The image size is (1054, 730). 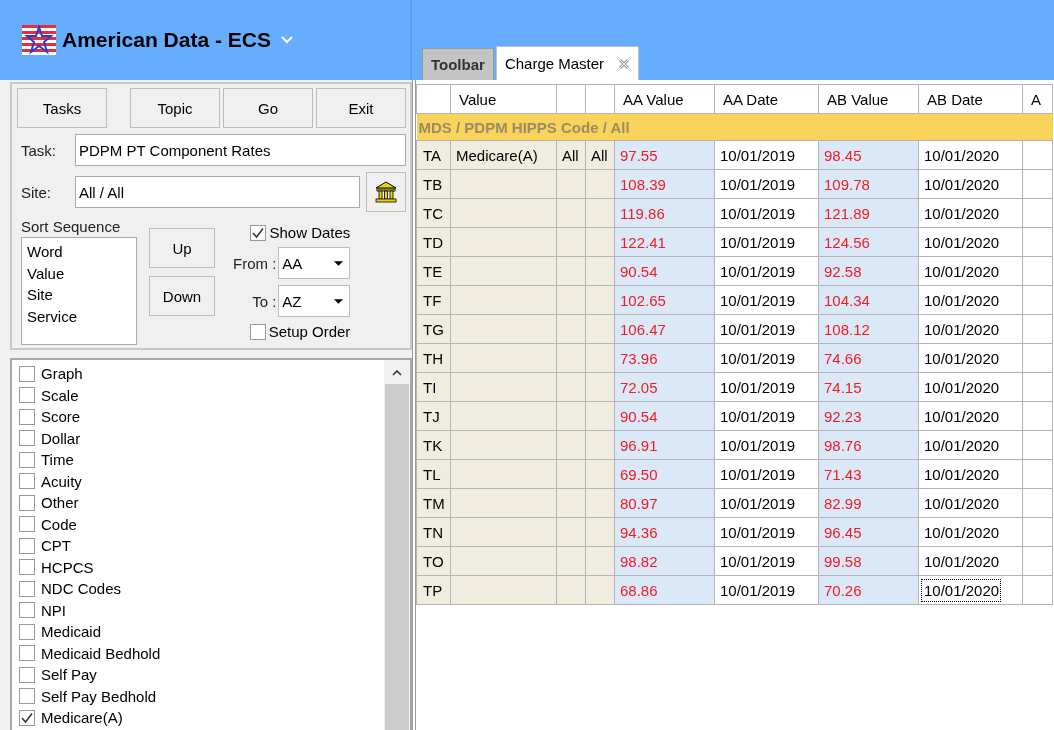 What do you see at coordinates (1037, 99) in the screenshot?
I see `column-header: A` at bounding box center [1037, 99].